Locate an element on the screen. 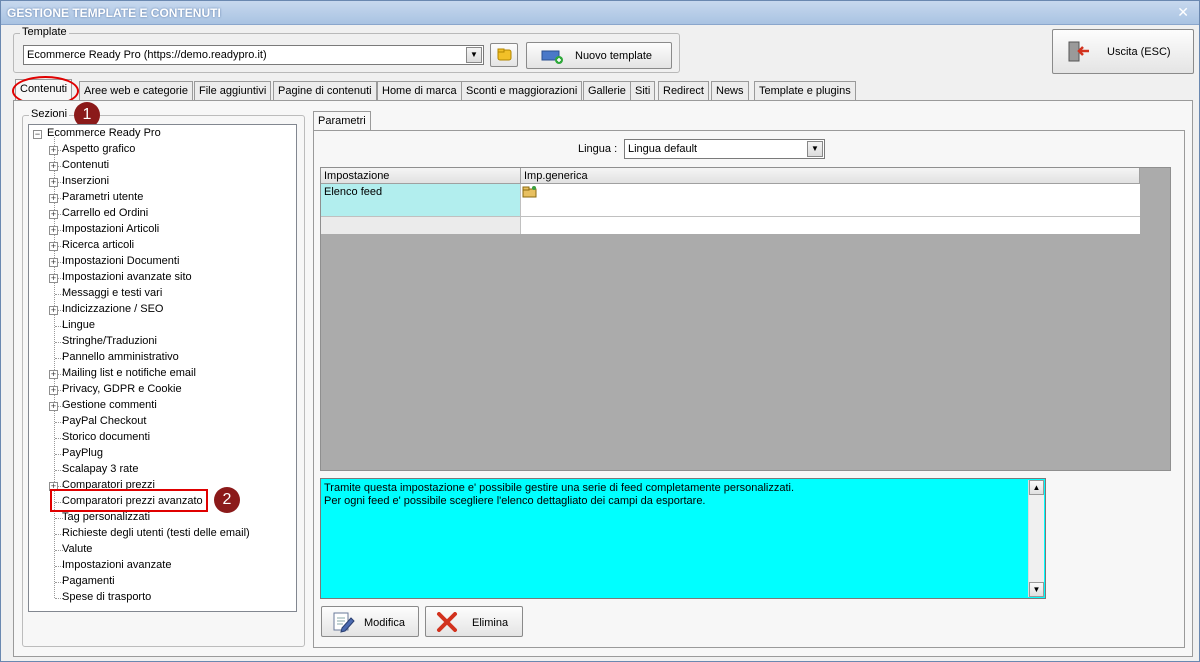 The height and width of the screenshot is (662, 1200). tab-label: Pagine di contenuti is located at coordinates (325, 91).